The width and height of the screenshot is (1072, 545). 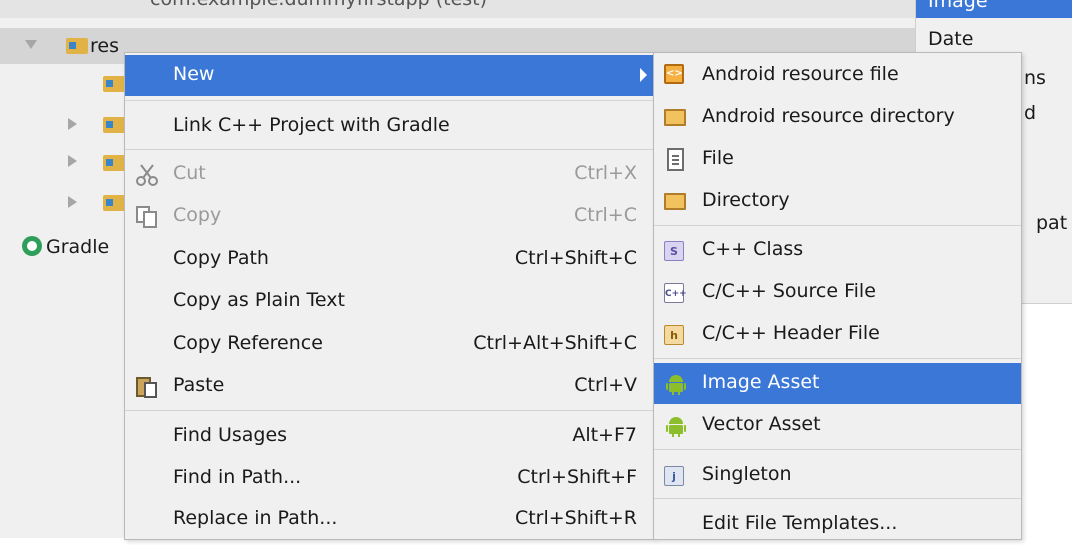 I want to click on submenu-item-label: Directory, so click(x=746, y=200).